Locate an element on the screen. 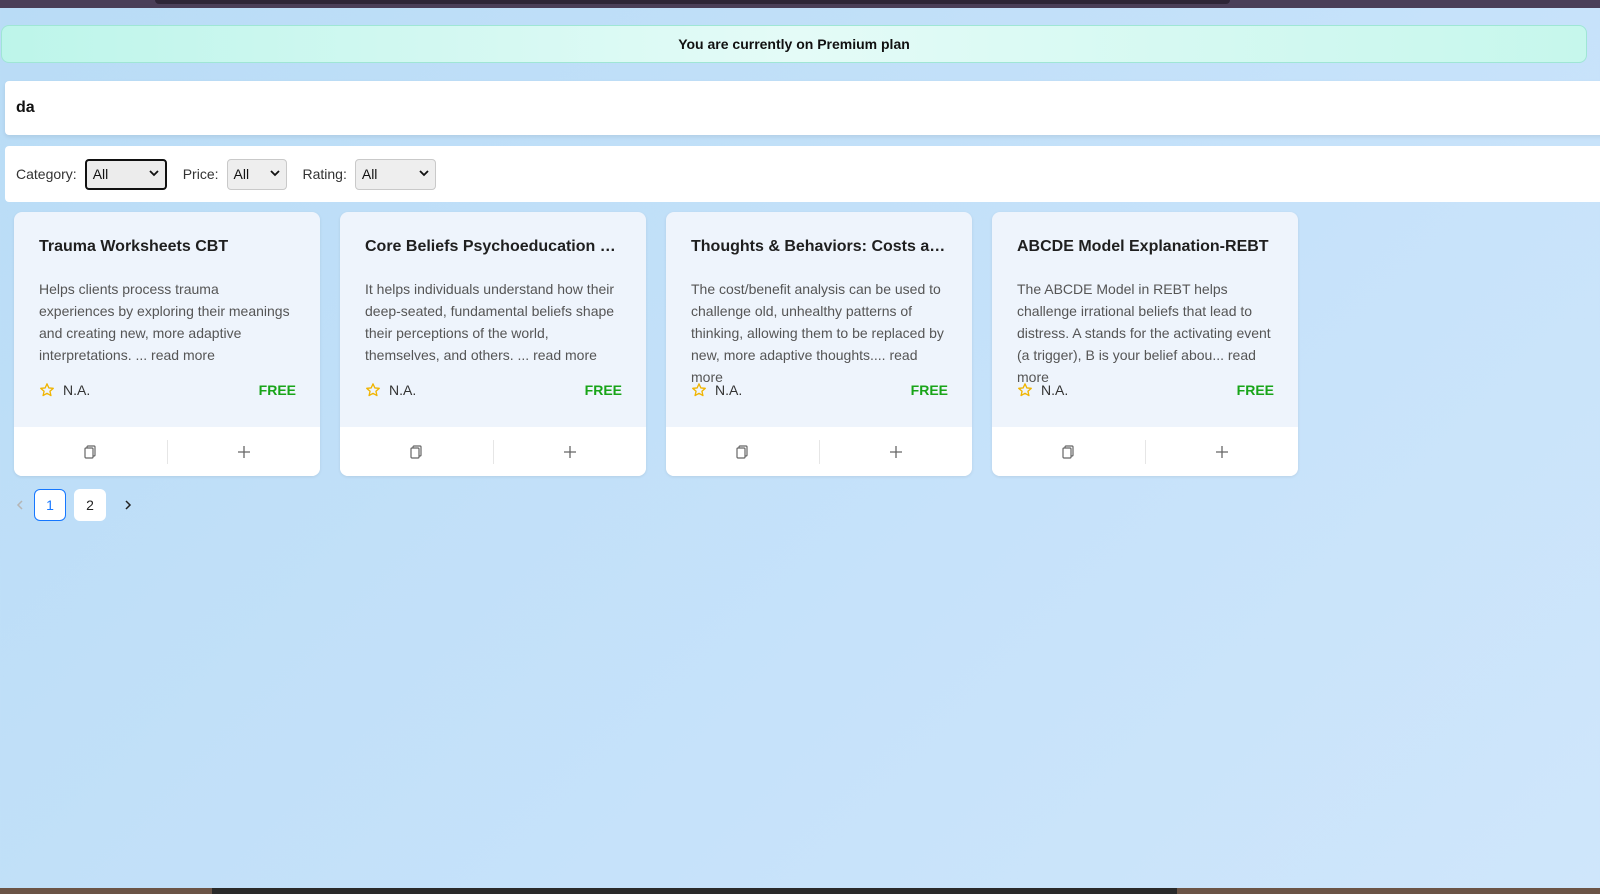 The image size is (1600, 894). category-filter-label: Category: is located at coordinates (46, 174).